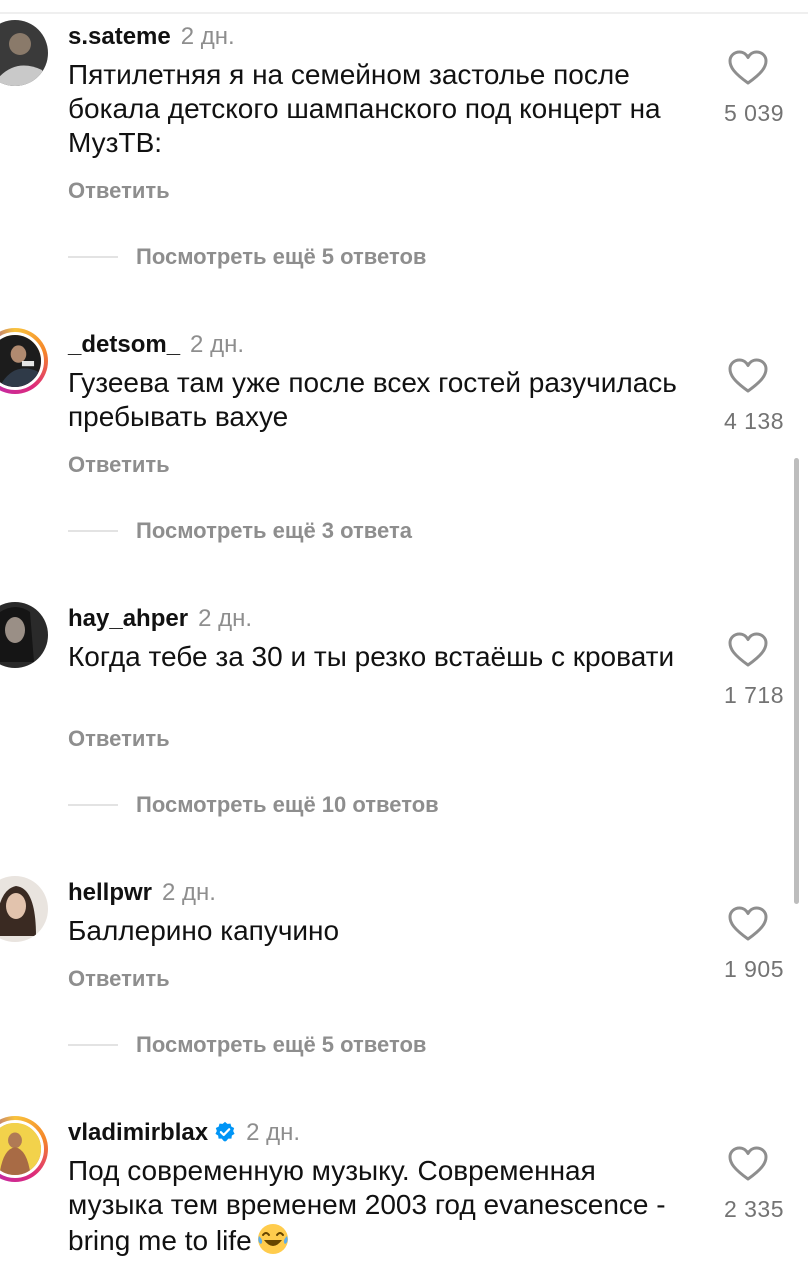 The height and width of the screenshot is (1280, 808). What do you see at coordinates (274, 531) in the screenshot?
I see `view-more-replies-label: Посмотреть ещё 3 ответа` at bounding box center [274, 531].